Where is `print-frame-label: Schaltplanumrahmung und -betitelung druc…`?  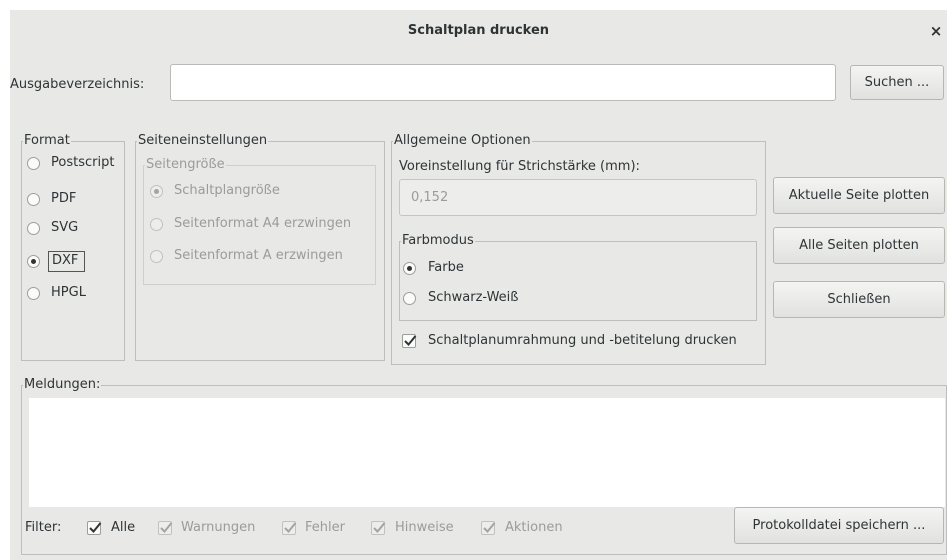
print-frame-label: Schaltplanumrahmung und -betitelung druc… is located at coordinates (582, 340).